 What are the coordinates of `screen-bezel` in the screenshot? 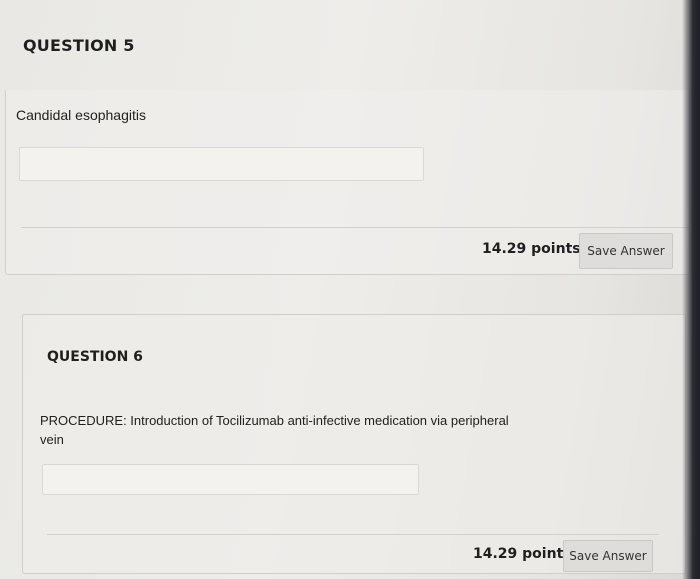 It's located at (691, 289).